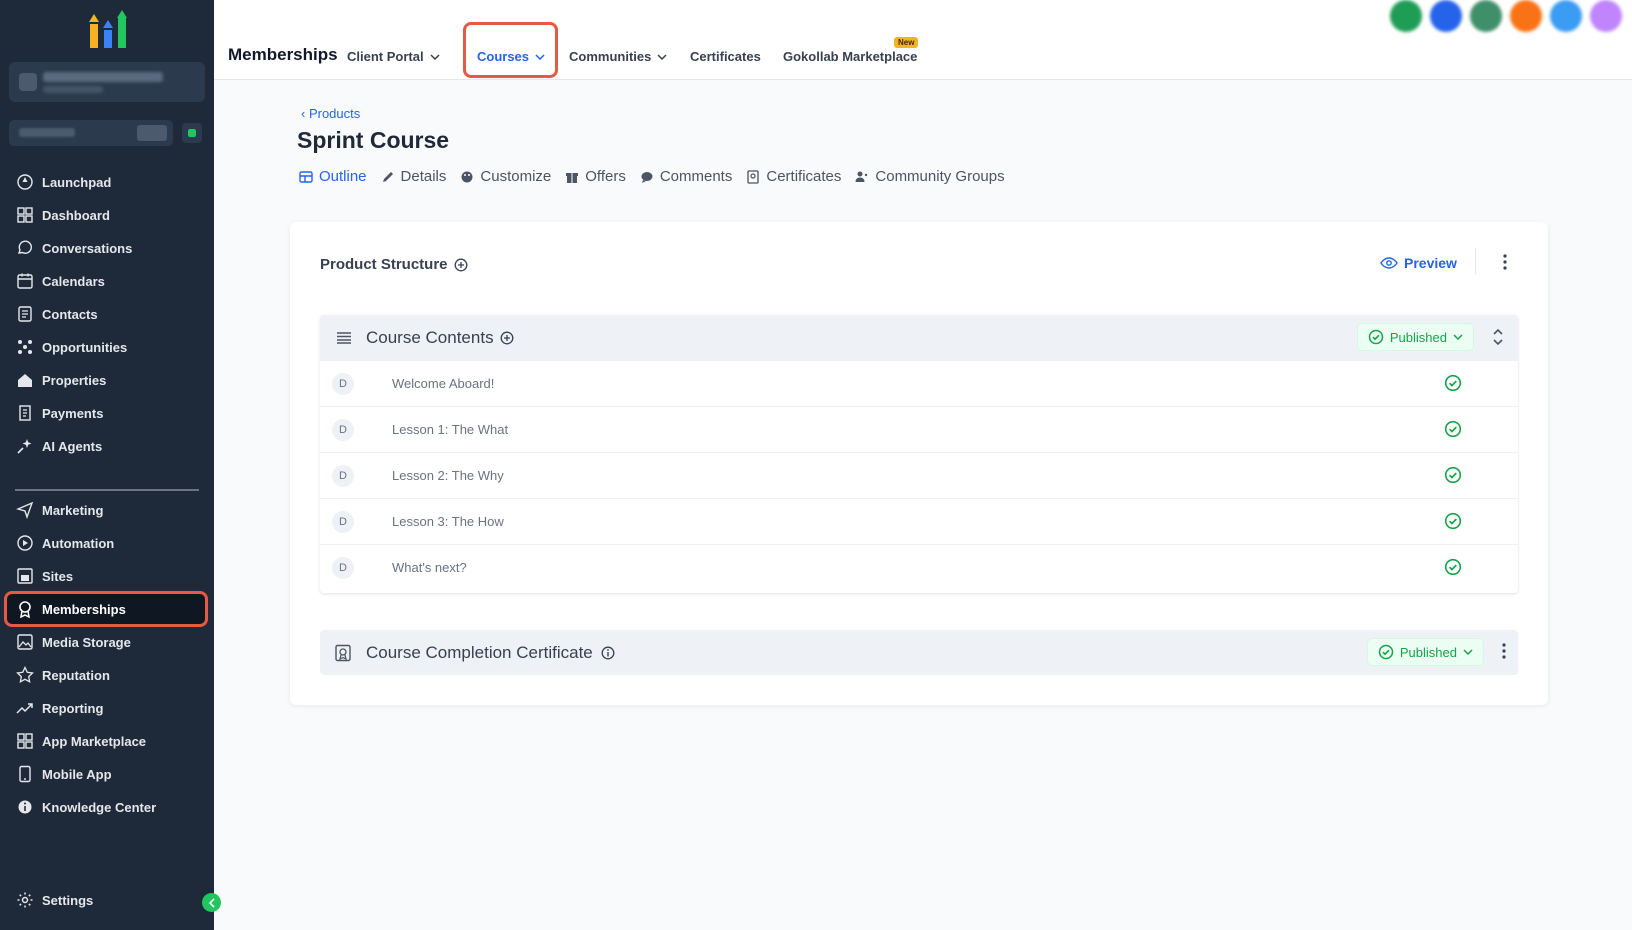 The width and height of the screenshot is (1632, 930). Describe the element at coordinates (1418, 263) in the screenshot. I see `preview-button: Preview` at that location.